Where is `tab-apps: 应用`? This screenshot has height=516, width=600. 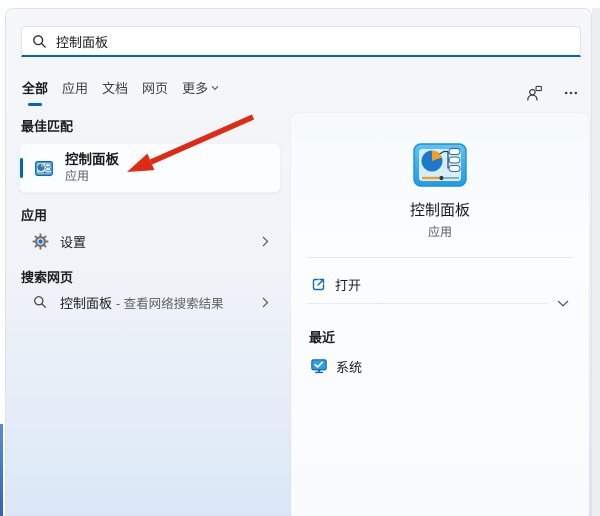
tab-apps: 应用 is located at coordinates (75, 92).